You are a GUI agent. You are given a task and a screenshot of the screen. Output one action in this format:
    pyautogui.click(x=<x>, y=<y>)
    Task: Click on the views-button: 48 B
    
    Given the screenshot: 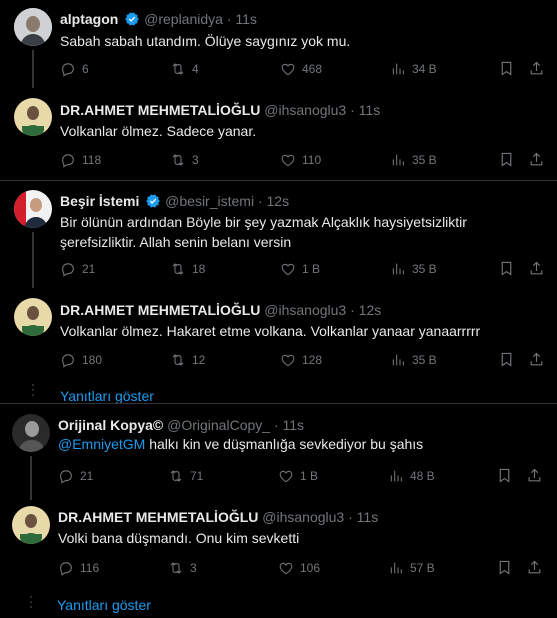 What is the action you would take?
    pyautogui.click(x=411, y=476)
    